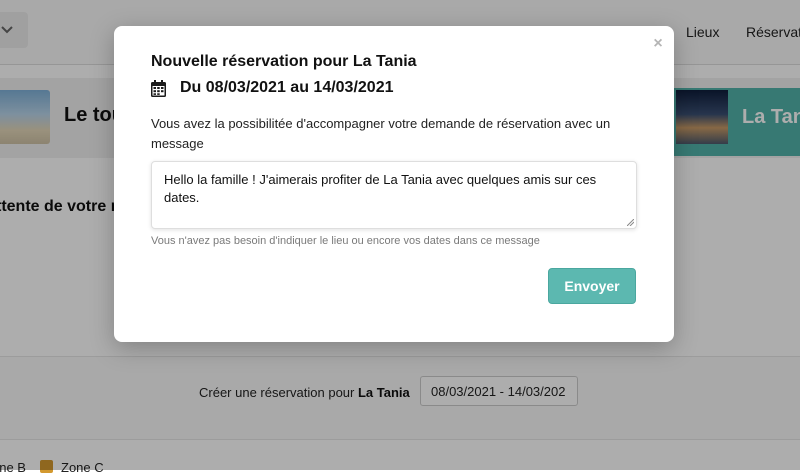 The width and height of the screenshot is (800, 475). I want to click on send-button: Envoyer, so click(592, 286).